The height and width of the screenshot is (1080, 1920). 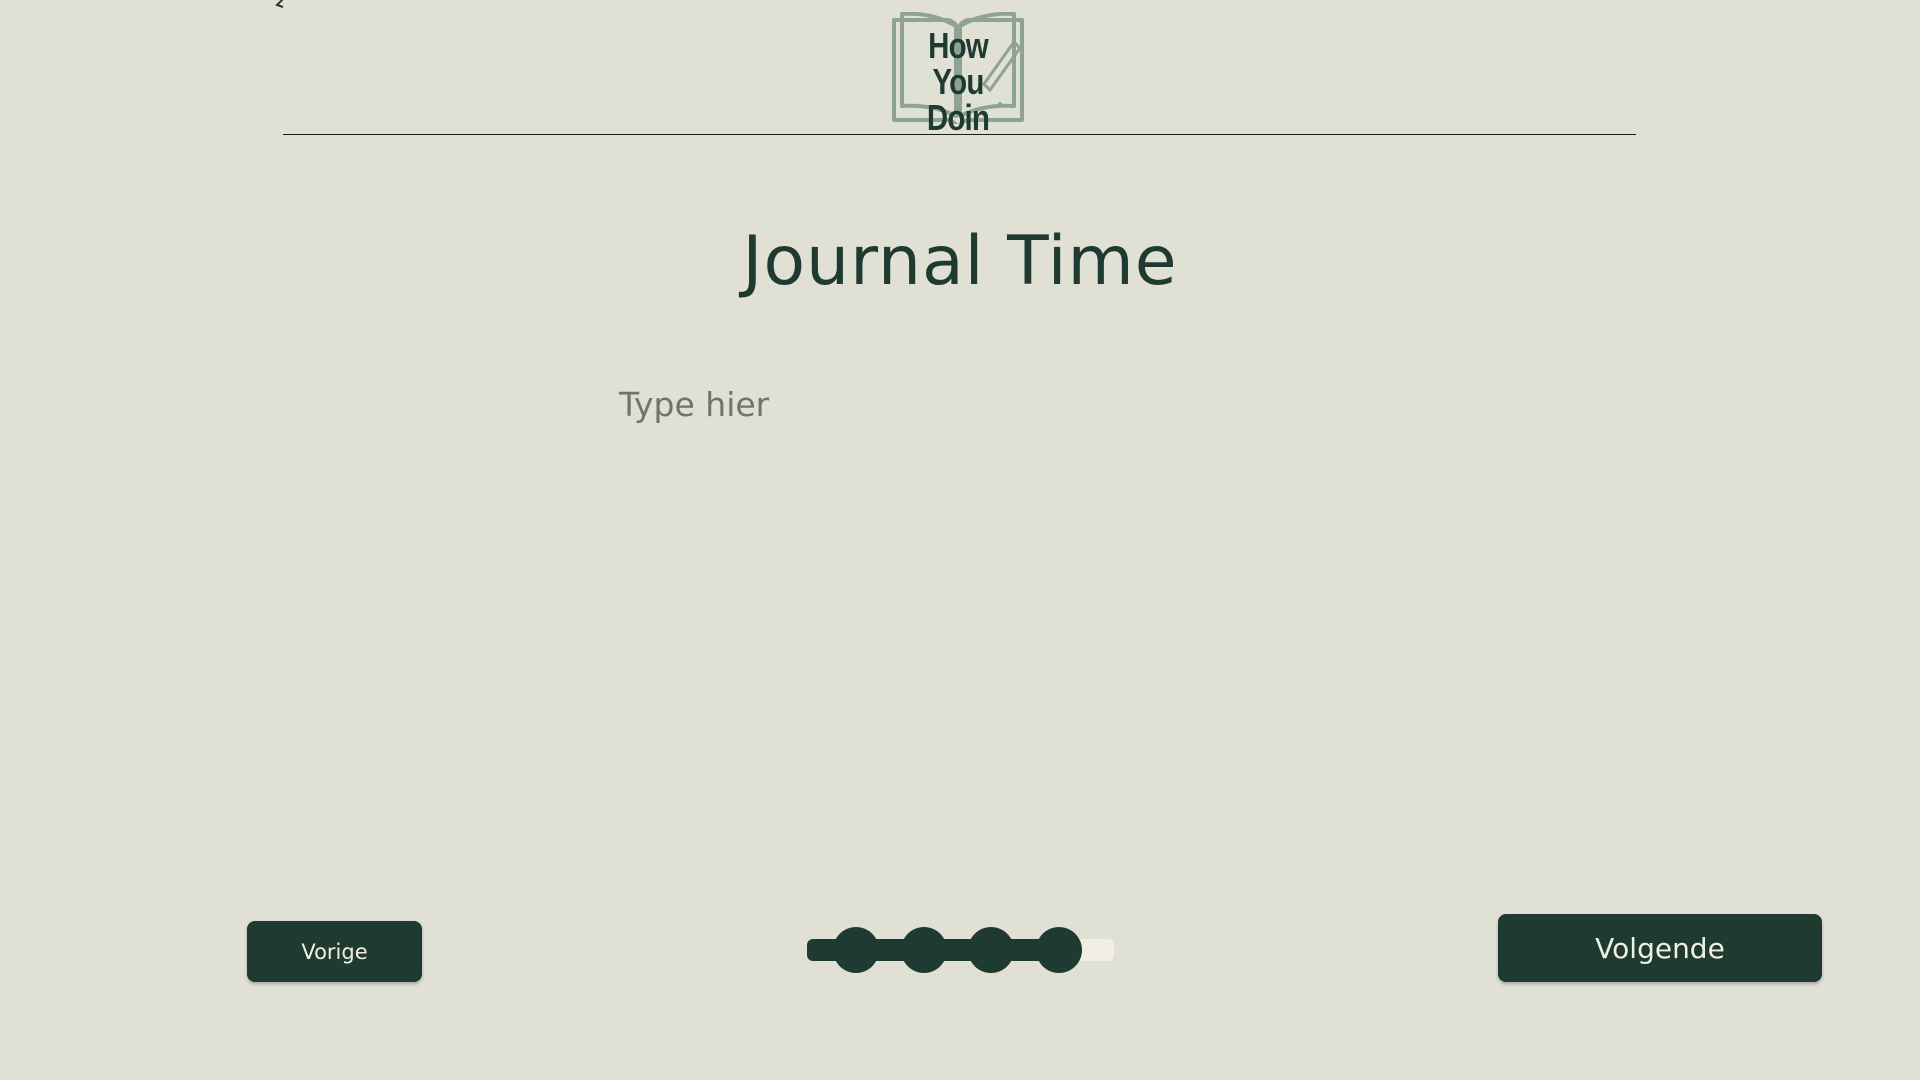 I want to click on logo-text-line2: Doin, so click(x=958, y=117).